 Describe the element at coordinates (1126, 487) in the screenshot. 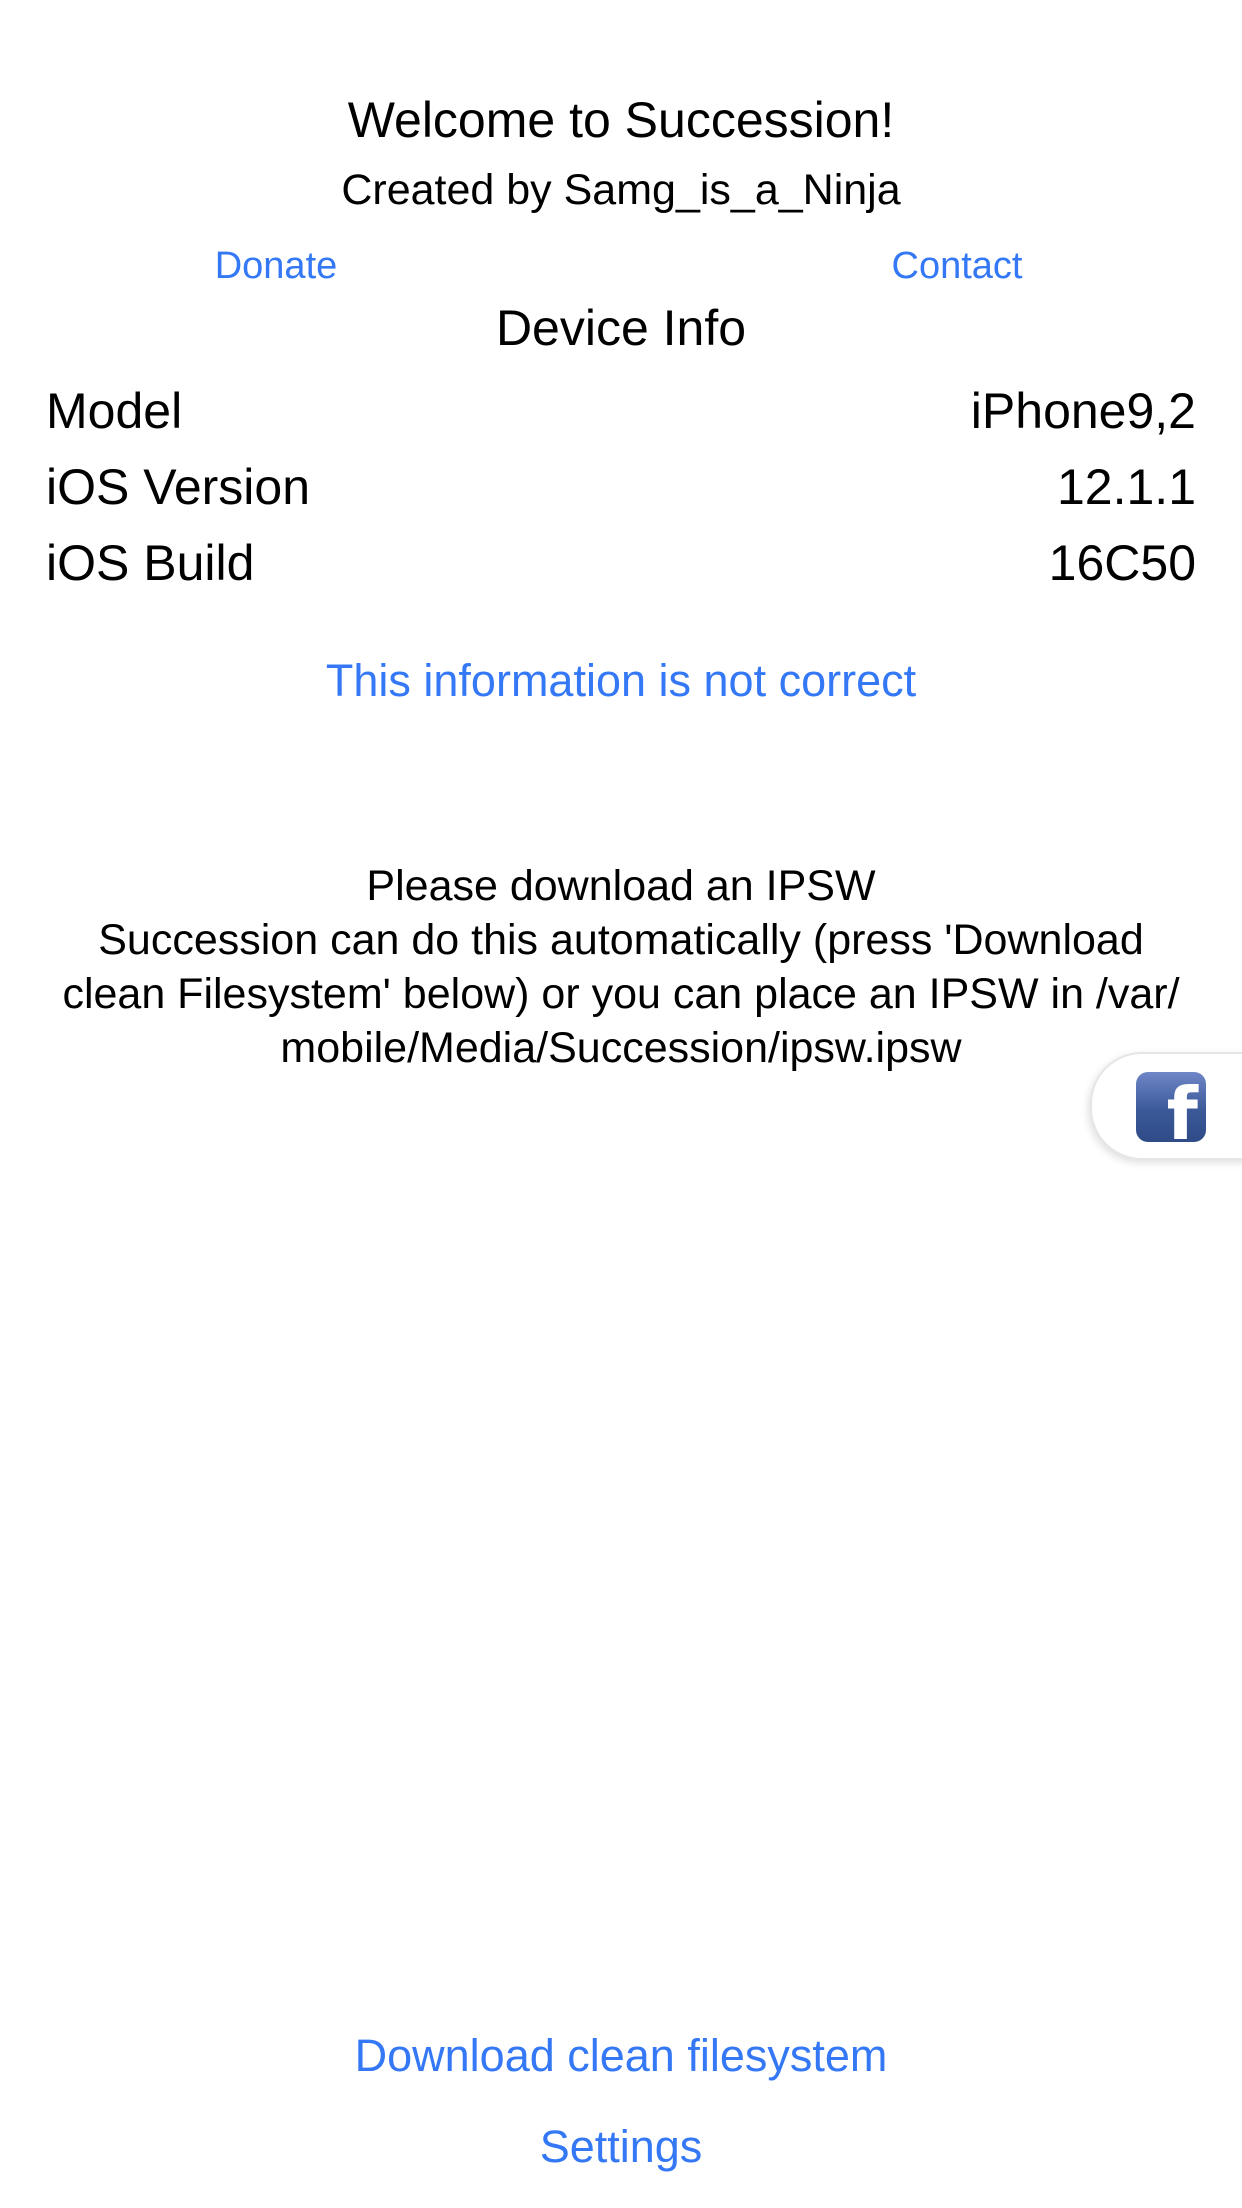

I see `info-value-ios-version: 12.1.1` at that location.